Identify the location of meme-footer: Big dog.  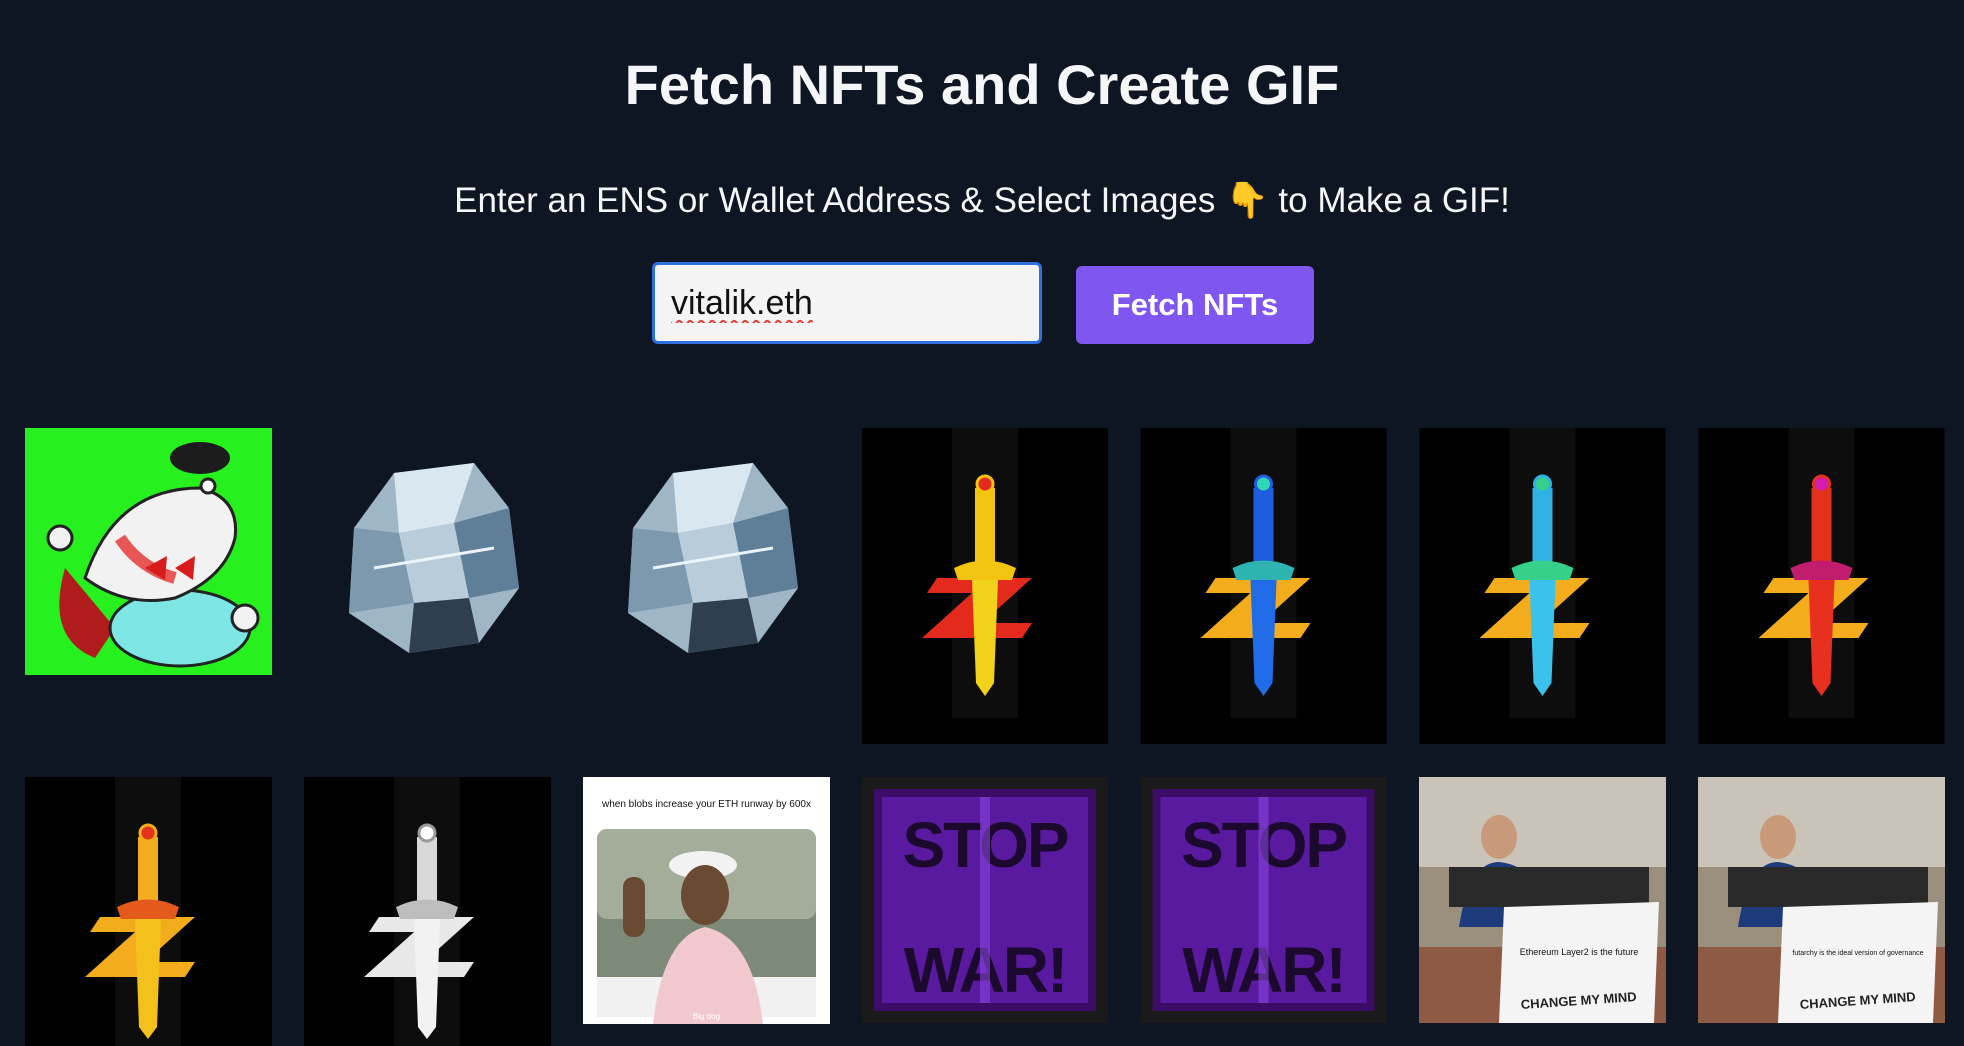
(706, 1016).